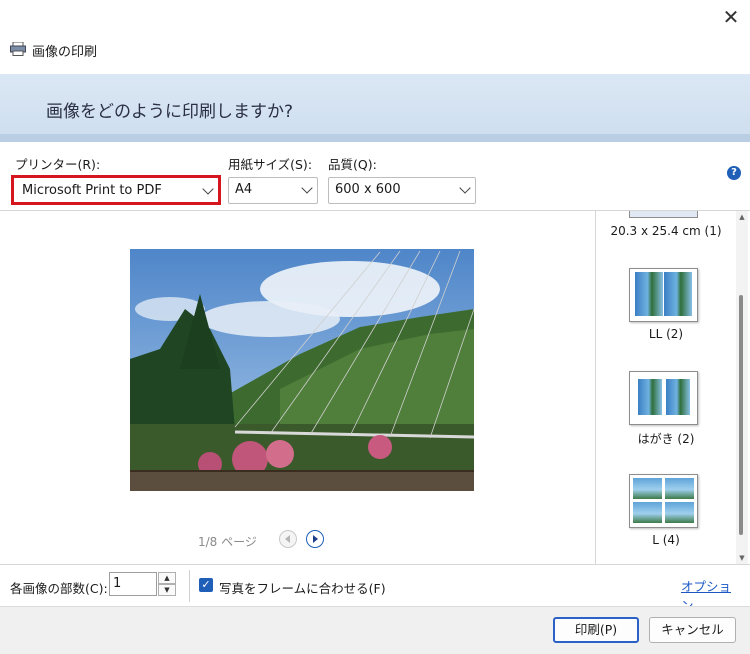 This screenshot has height=654, width=750. I want to click on layout-thumb-ll, so click(663, 295).